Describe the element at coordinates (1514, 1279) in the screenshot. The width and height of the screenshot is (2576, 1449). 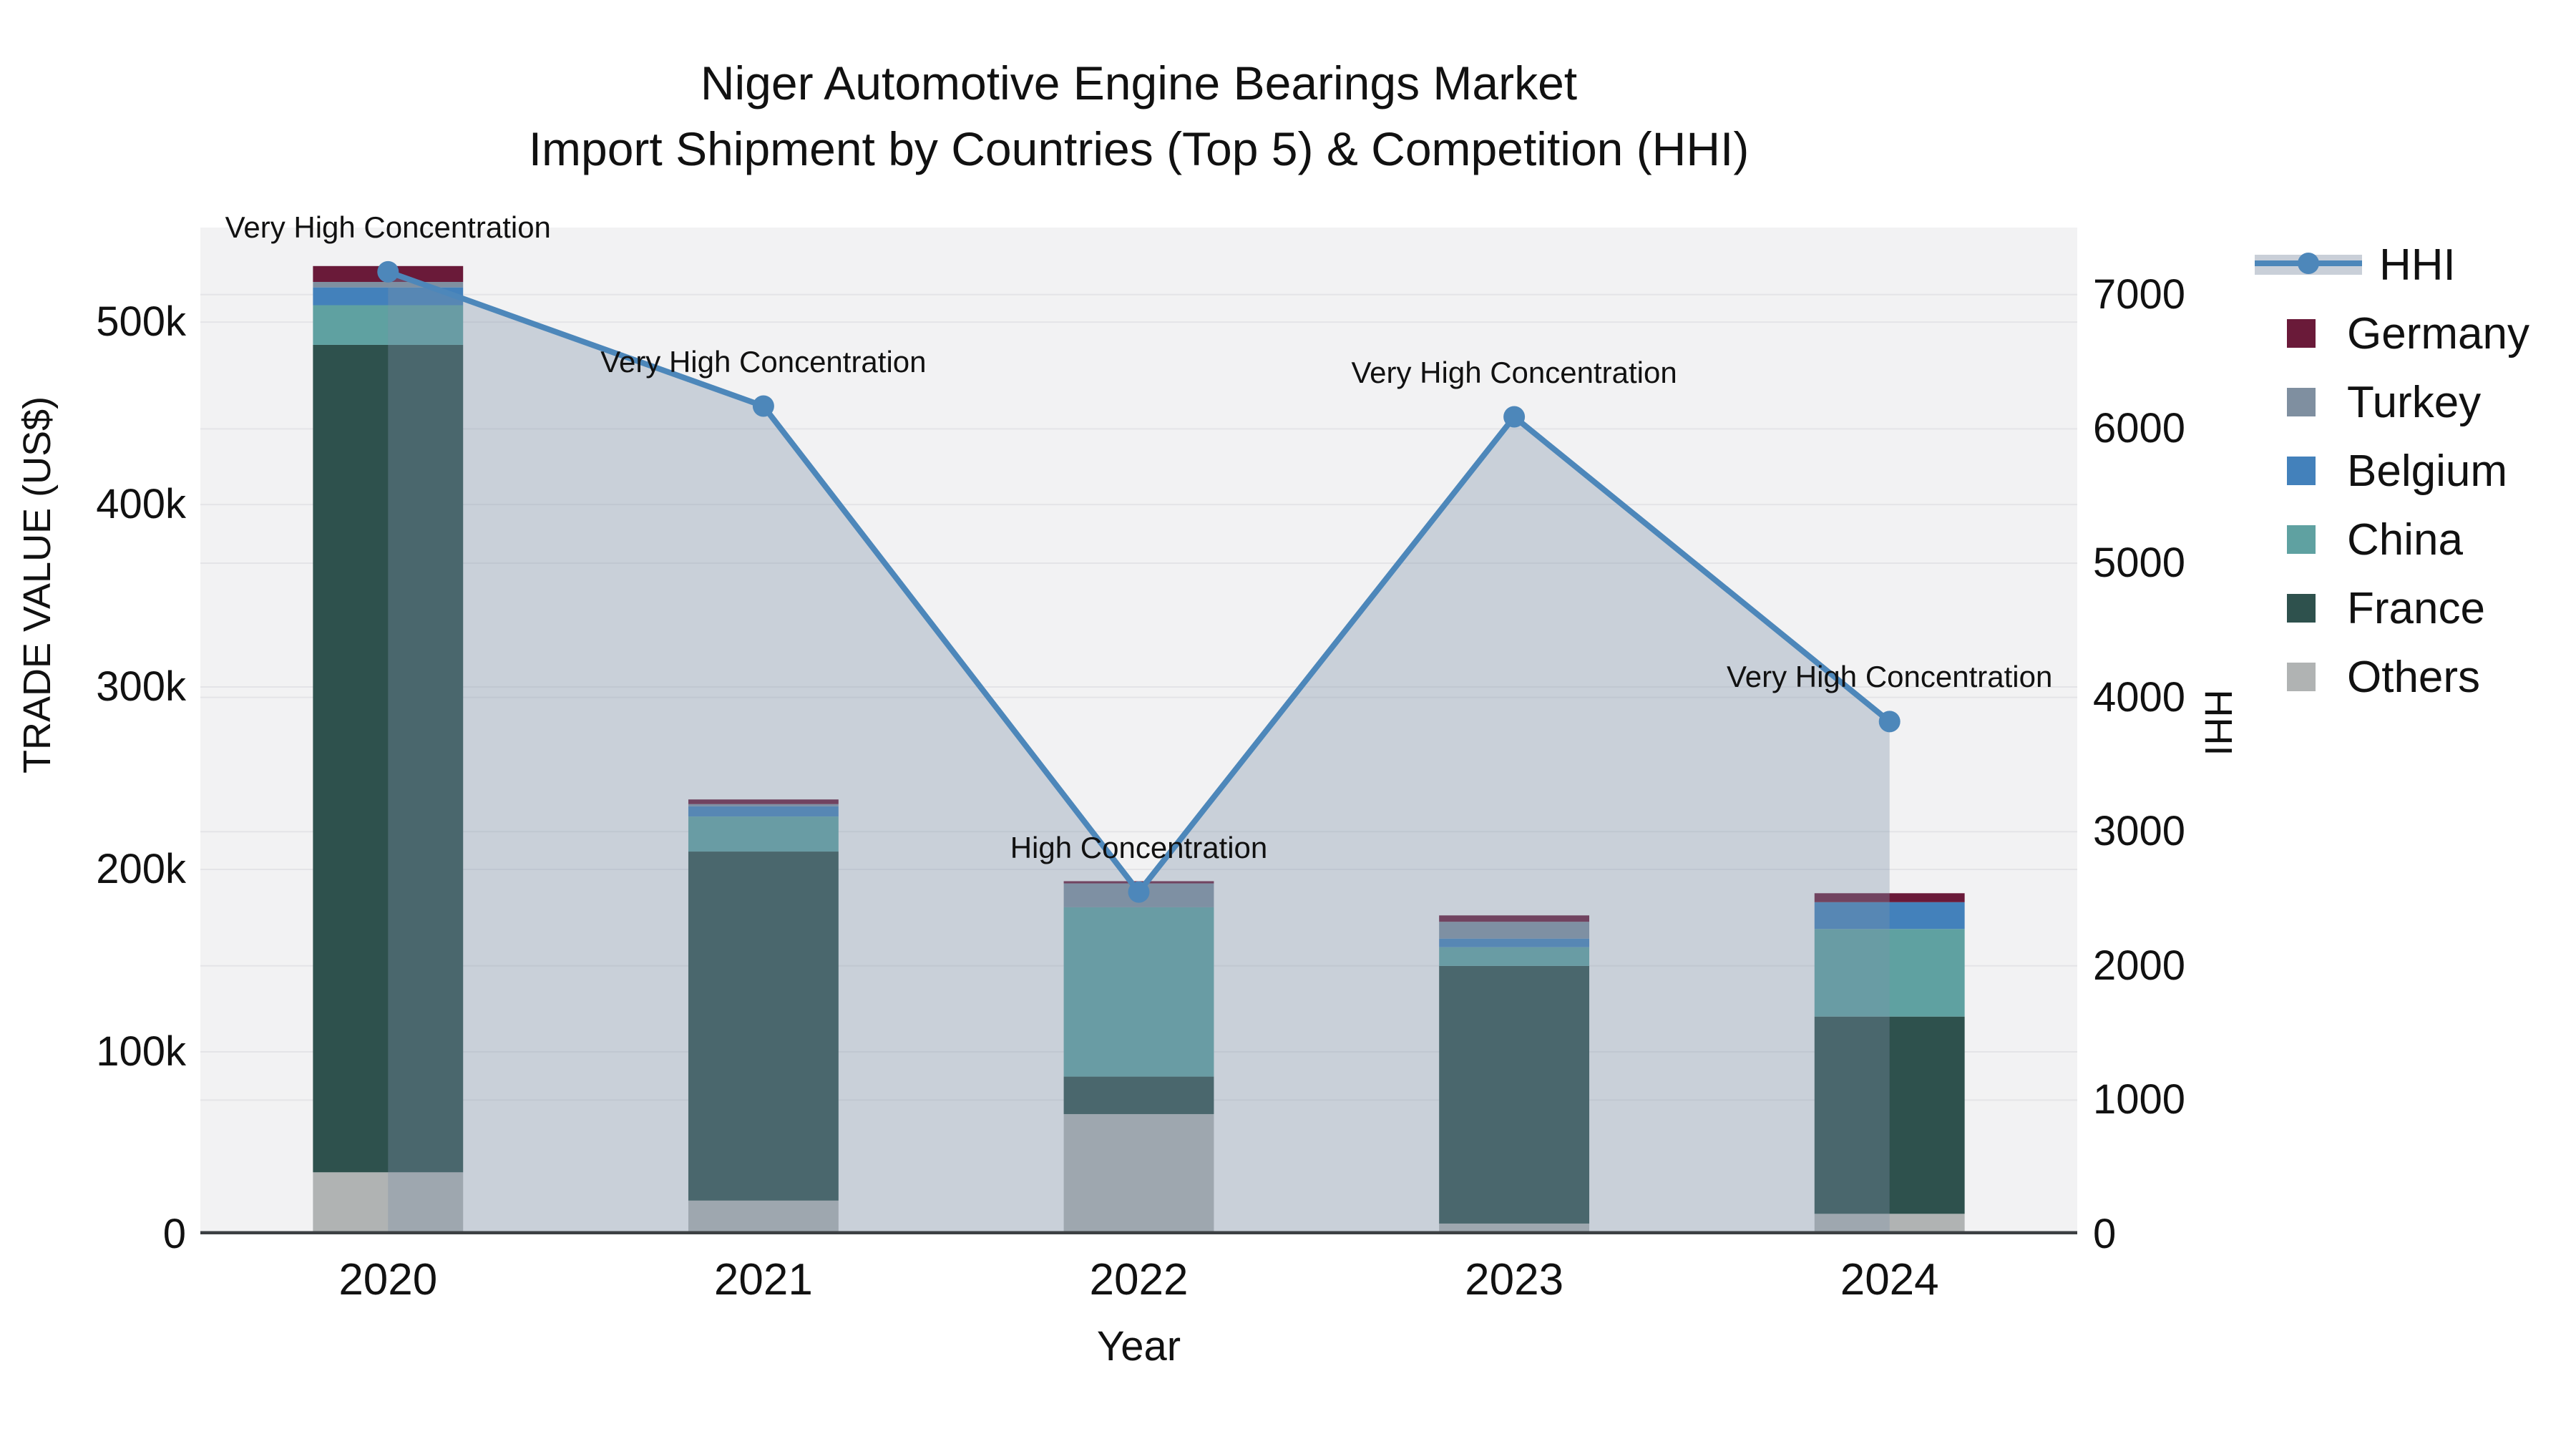
I see `x-tick-2023: 2023` at that location.